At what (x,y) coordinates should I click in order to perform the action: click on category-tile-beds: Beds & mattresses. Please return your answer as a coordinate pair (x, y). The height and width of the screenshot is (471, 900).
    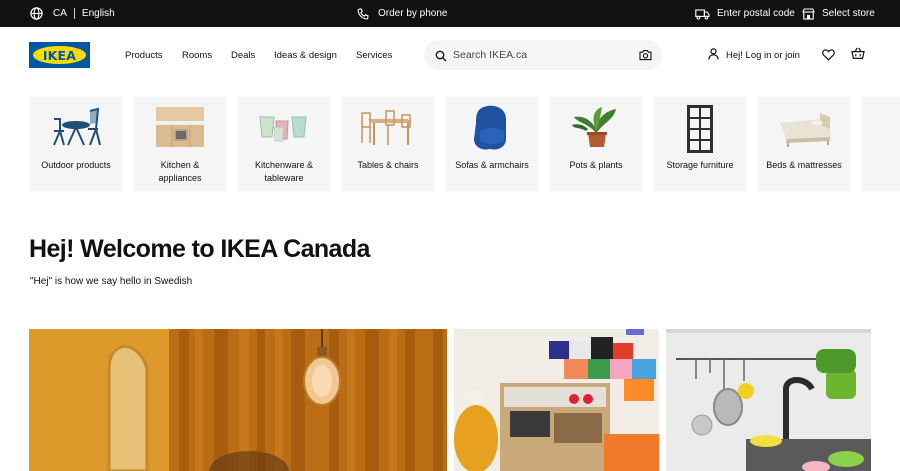
    Looking at the image, I should click on (804, 144).